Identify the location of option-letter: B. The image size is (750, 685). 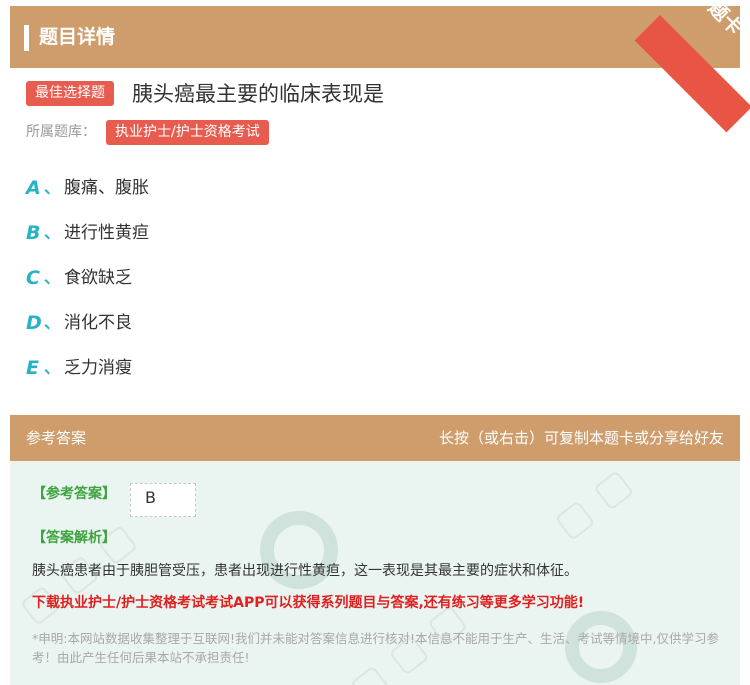
(33, 233).